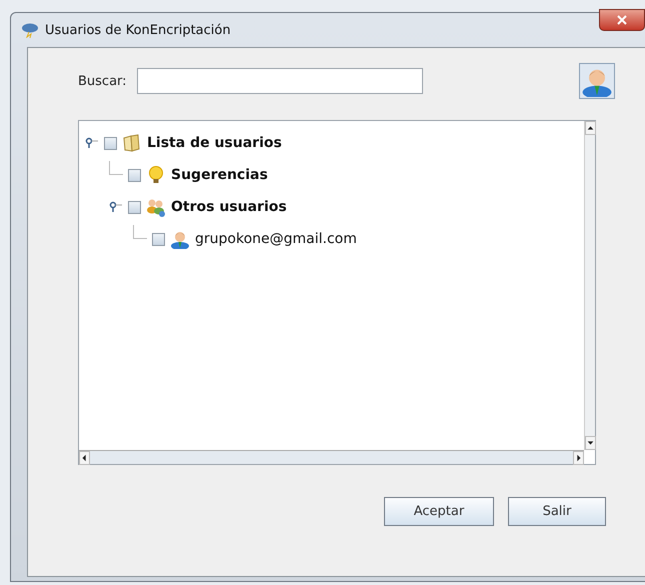  Describe the element at coordinates (578, 458) in the screenshot. I see `scroll-right-icon` at that location.